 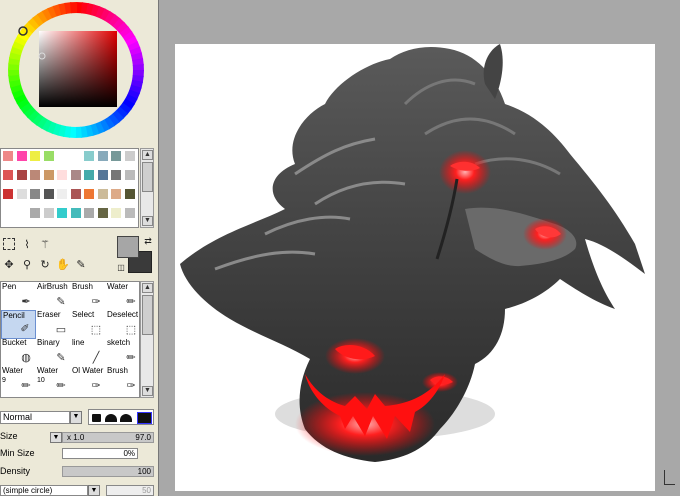 What do you see at coordinates (148, 241) in the screenshot?
I see `swap-colors-icon: ⇄` at bounding box center [148, 241].